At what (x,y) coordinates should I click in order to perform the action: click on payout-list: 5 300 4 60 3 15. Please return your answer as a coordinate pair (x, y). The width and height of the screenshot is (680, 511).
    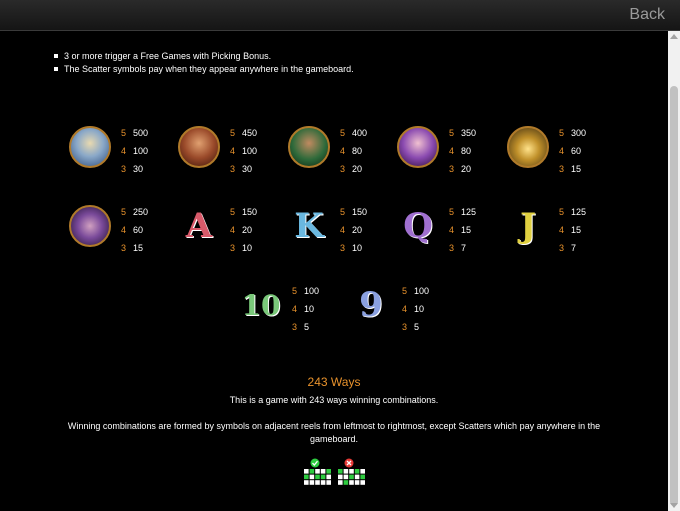
    Looking at the image, I should click on (572, 151).